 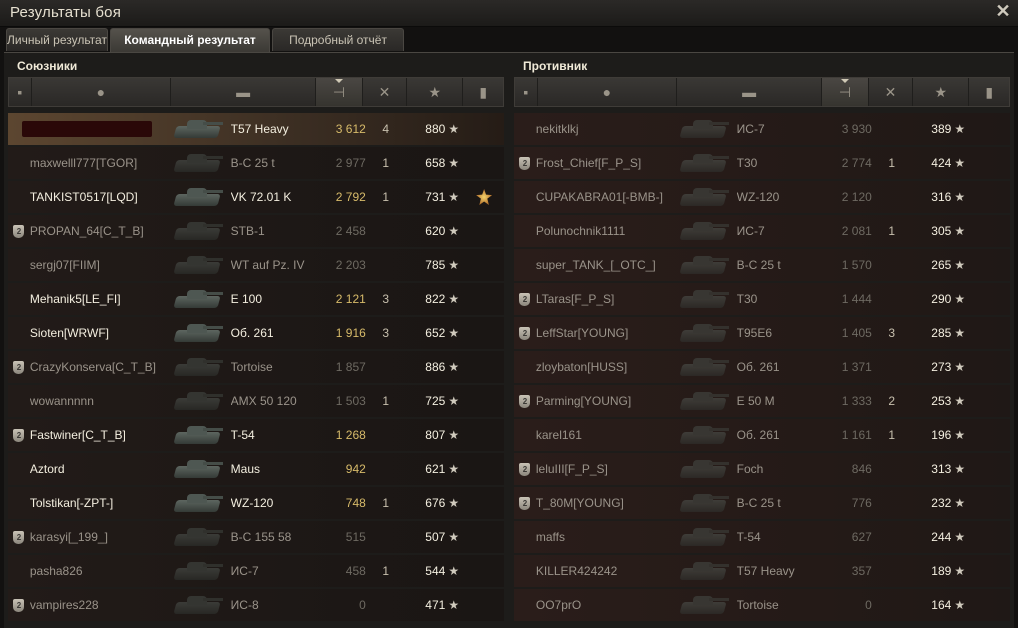 What do you see at coordinates (605, 605) in the screenshot?
I see `player-name: OO7prO` at bounding box center [605, 605].